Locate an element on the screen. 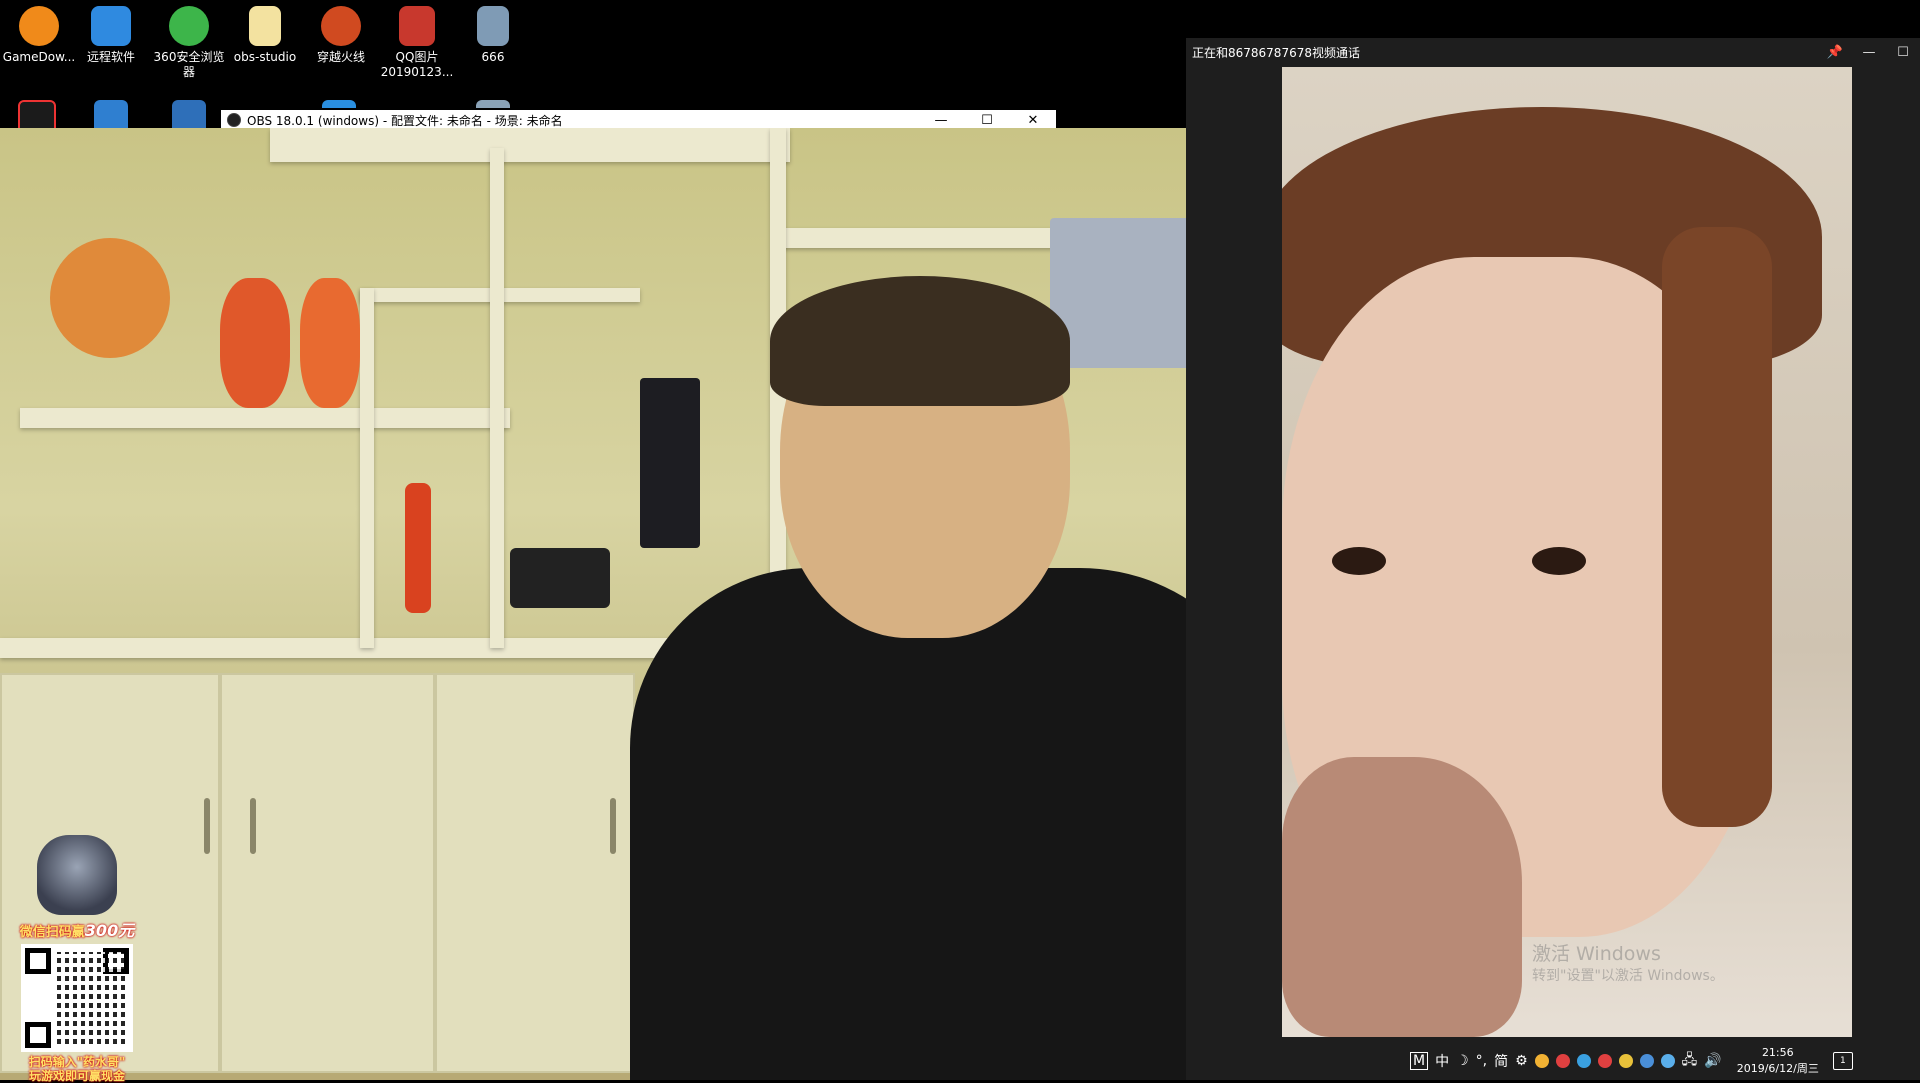 The image size is (1920, 1083). desktop-icon-crossfire: 穿越火线 is located at coordinates (341, 35).